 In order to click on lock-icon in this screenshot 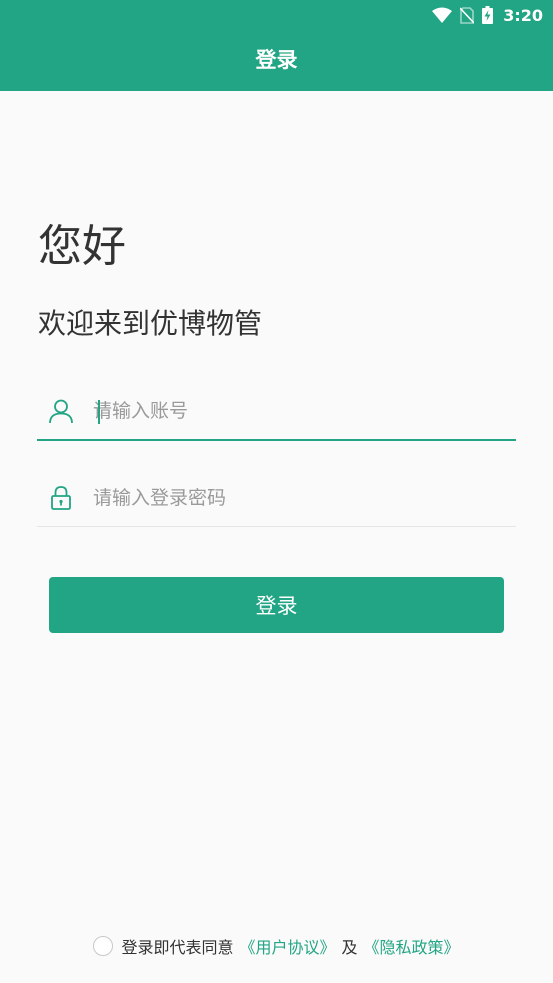, I will do `click(61, 498)`.